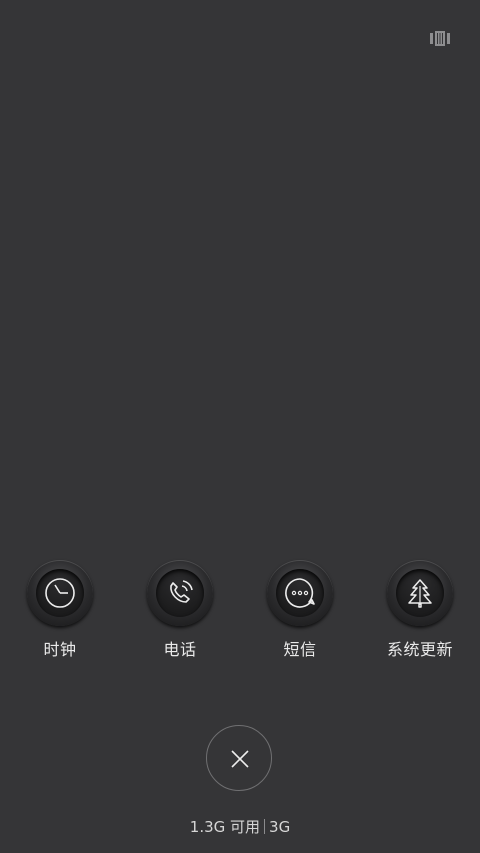 The height and width of the screenshot is (853, 480). Describe the element at coordinates (440, 38) in the screenshot. I see `carousel-view-icon` at that location.